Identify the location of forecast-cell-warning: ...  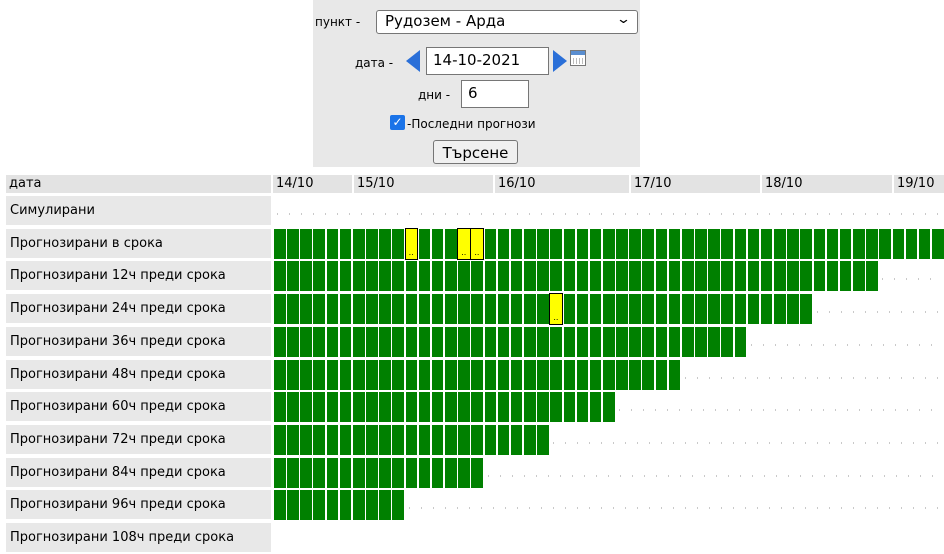
(464, 243).